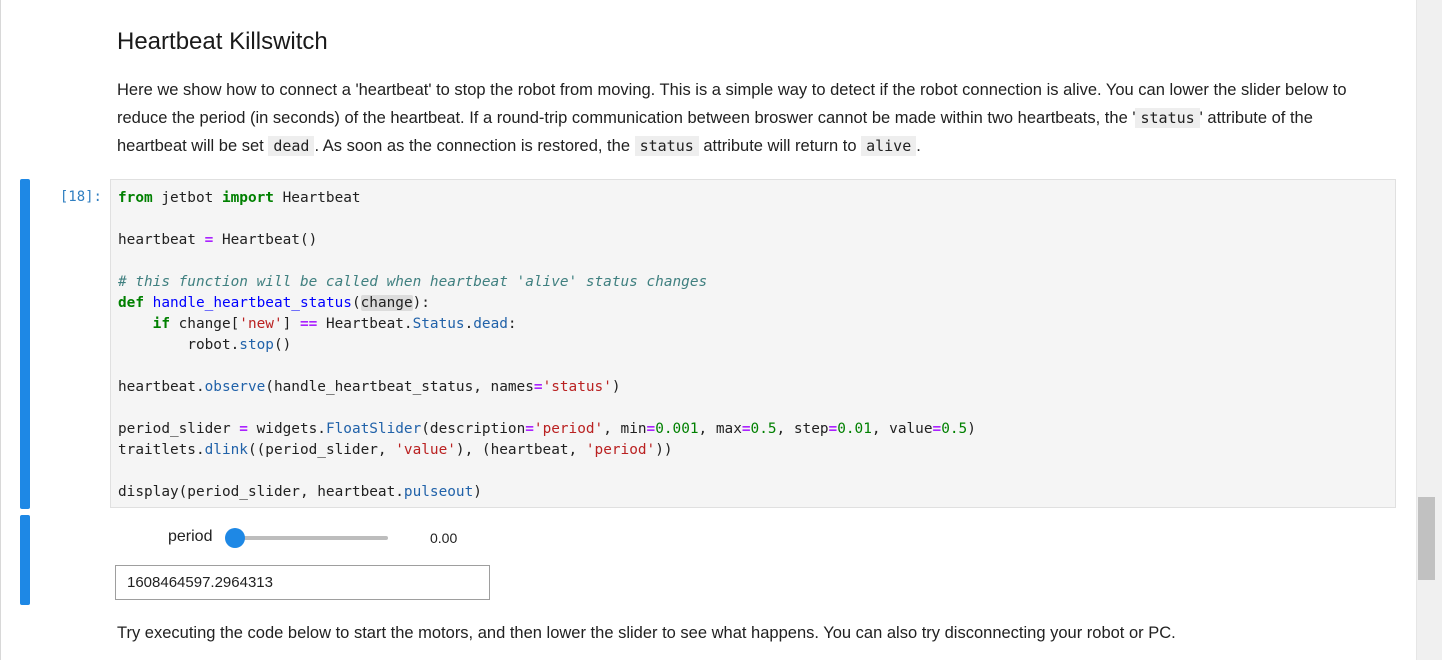 The image size is (1442, 660). I want to click on code-token: Heartbeat., so click(365, 324).